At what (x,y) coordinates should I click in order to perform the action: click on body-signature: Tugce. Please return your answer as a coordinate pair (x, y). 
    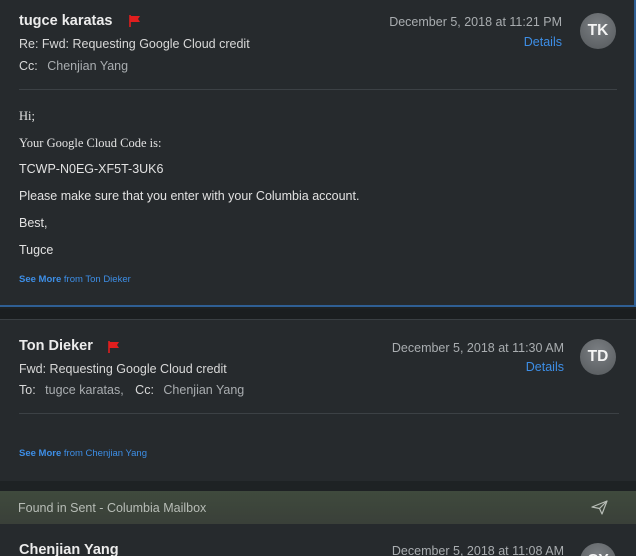
    Looking at the image, I should click on (36, 250).